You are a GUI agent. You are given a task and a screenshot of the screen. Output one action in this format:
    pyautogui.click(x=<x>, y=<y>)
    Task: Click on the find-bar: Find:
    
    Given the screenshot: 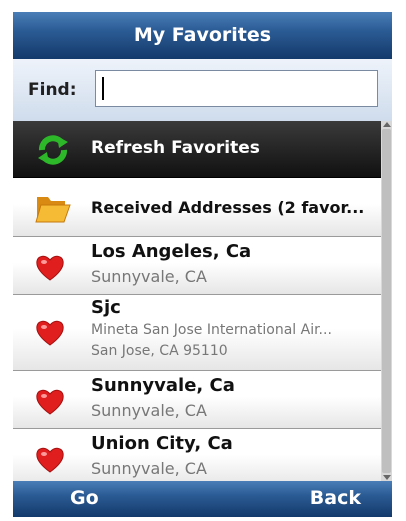 What is the action you would take?
    pyautogui.click(x=202, y=90)
    